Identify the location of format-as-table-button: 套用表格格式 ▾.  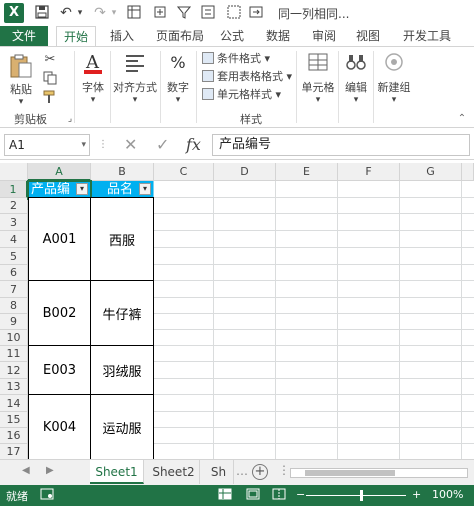
(247, 77).